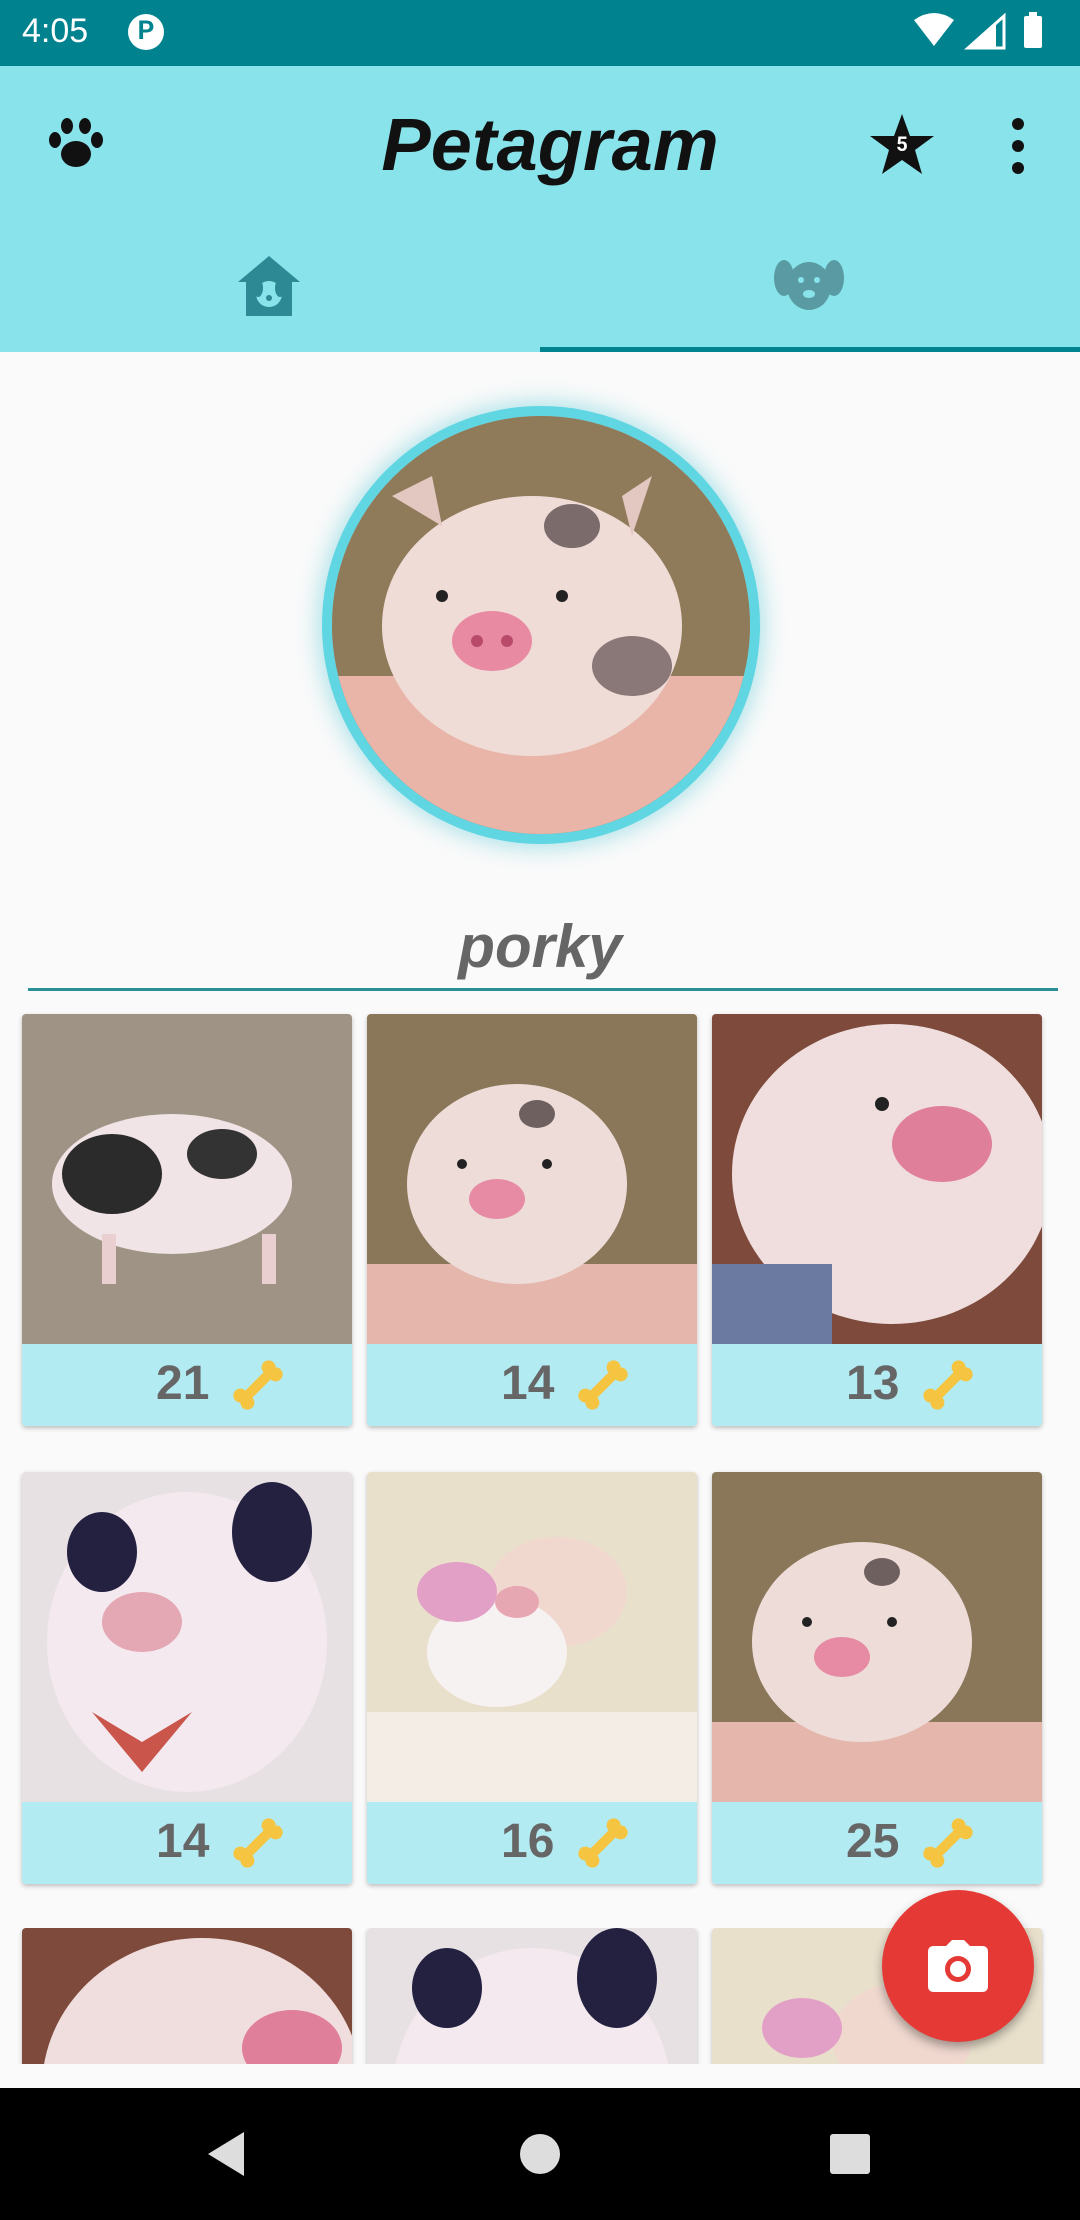 This screenshot has height=2220, width=1080. Describe the element at coordinates (934, 29) in the screenshot. I see `wifi-icon` at that location.